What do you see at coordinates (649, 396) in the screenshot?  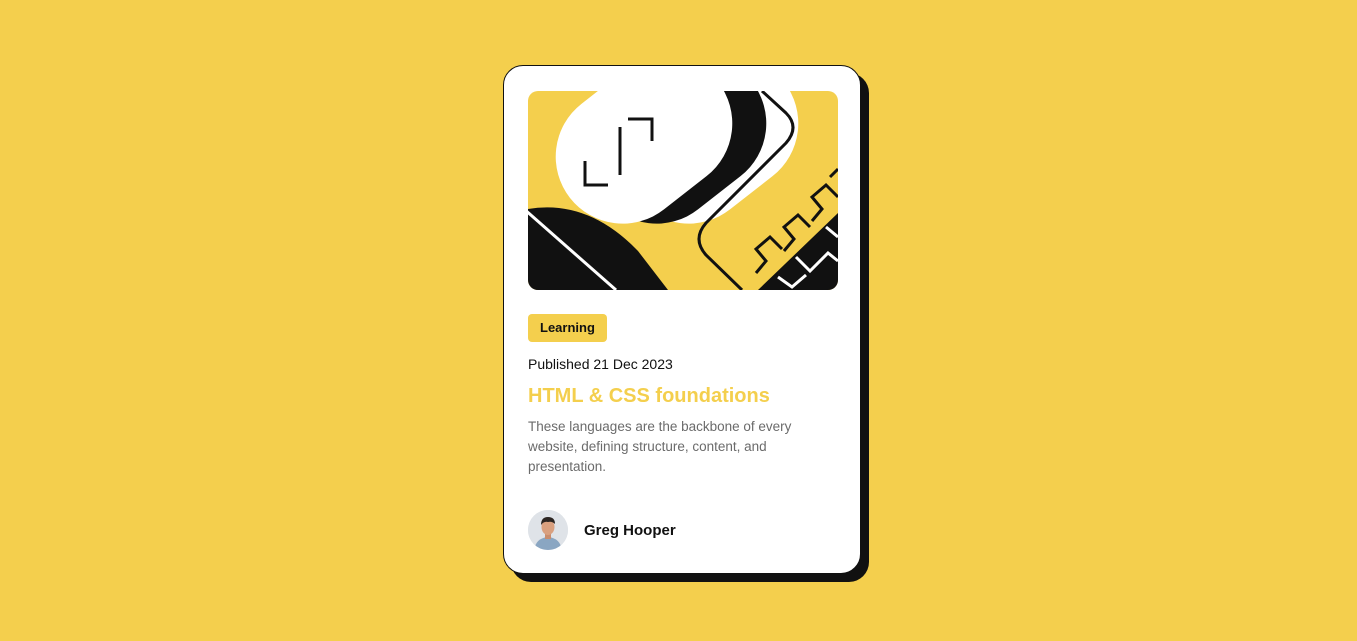 I see `card-title: HTML & CSS foundations` at bounding box center [649, 396].